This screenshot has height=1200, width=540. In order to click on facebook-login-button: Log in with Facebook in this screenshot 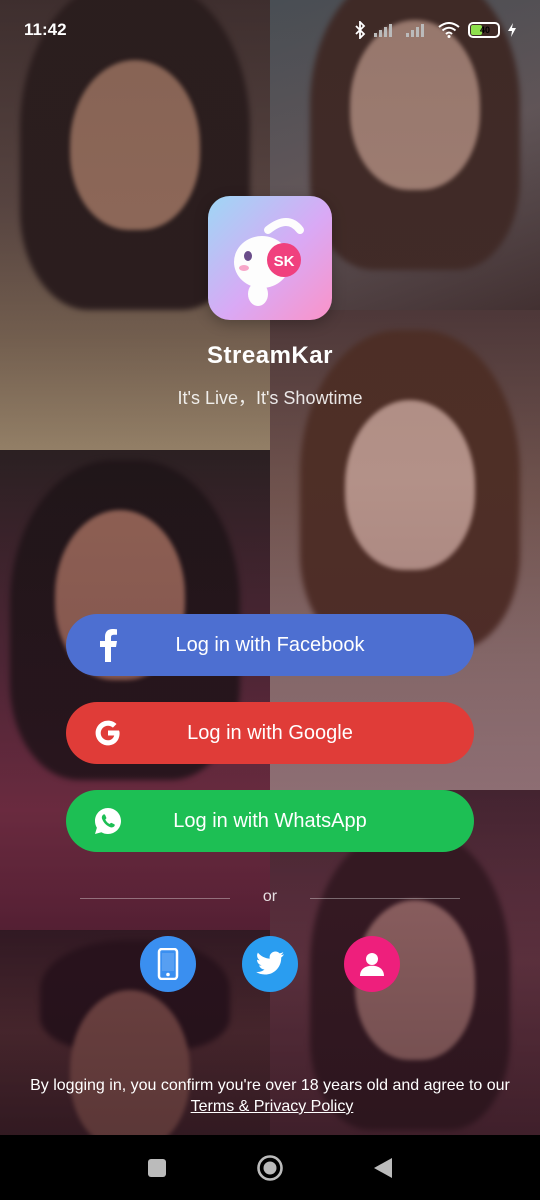, I will do `click(270, 645)`.